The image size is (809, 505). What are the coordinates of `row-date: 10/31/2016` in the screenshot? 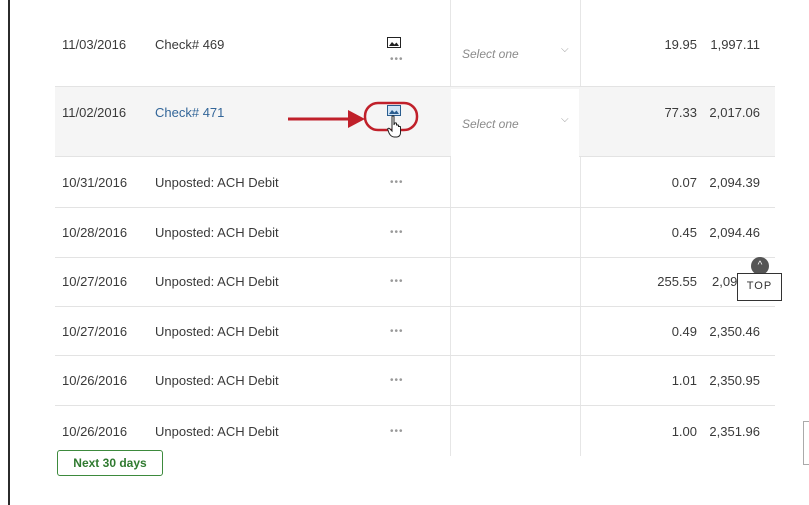 It's located at (95, 182).